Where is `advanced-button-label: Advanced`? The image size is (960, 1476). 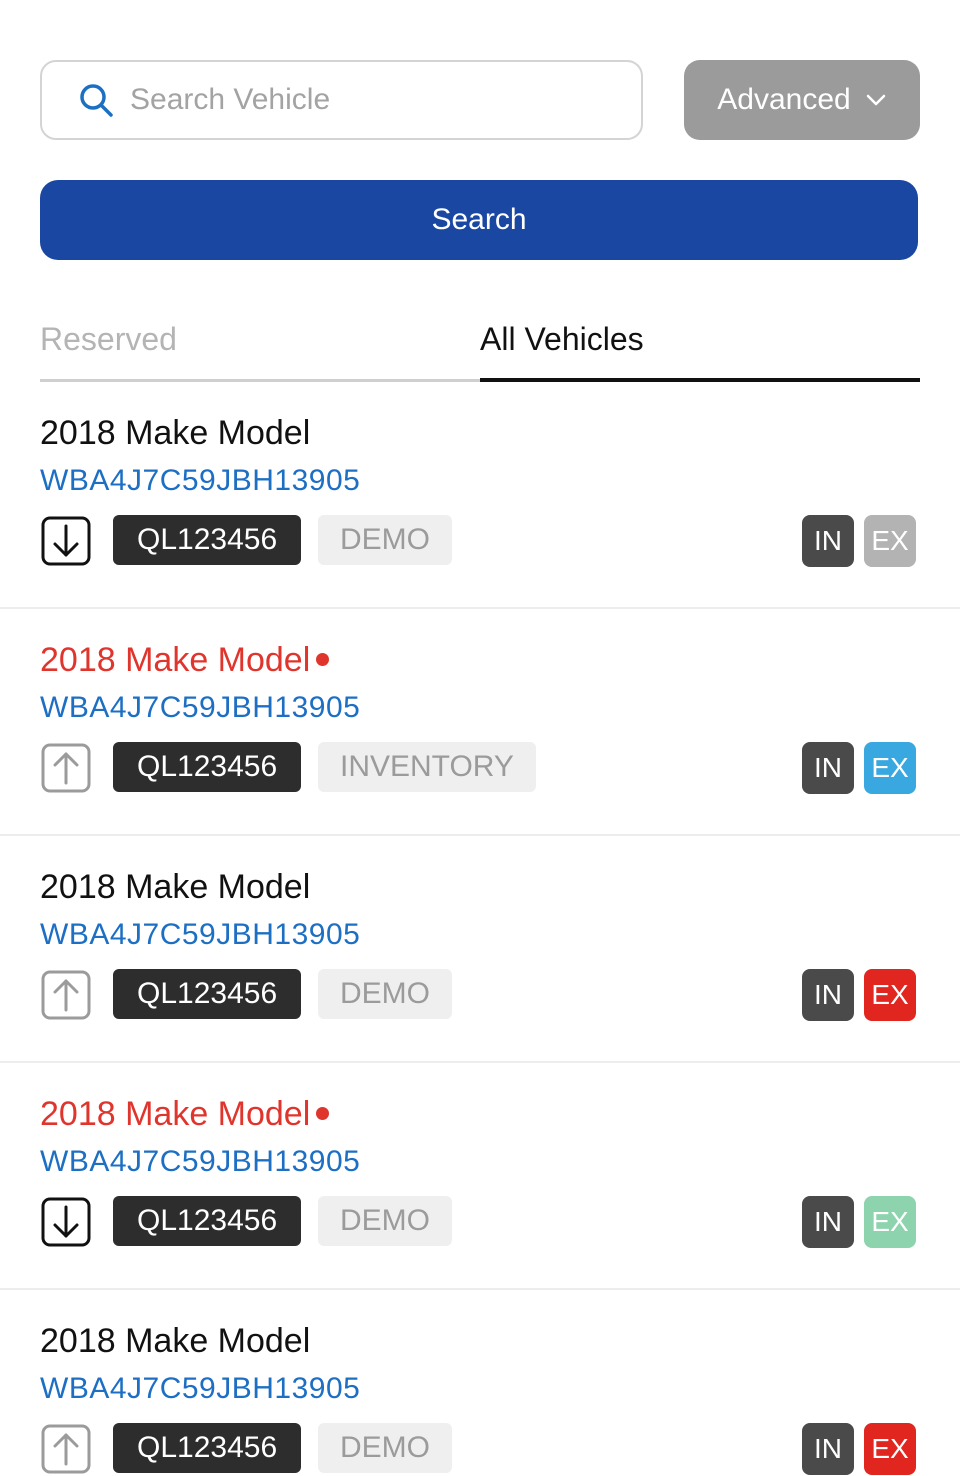 advanced-button-label: Advanced is located at coordinates (784, 99).